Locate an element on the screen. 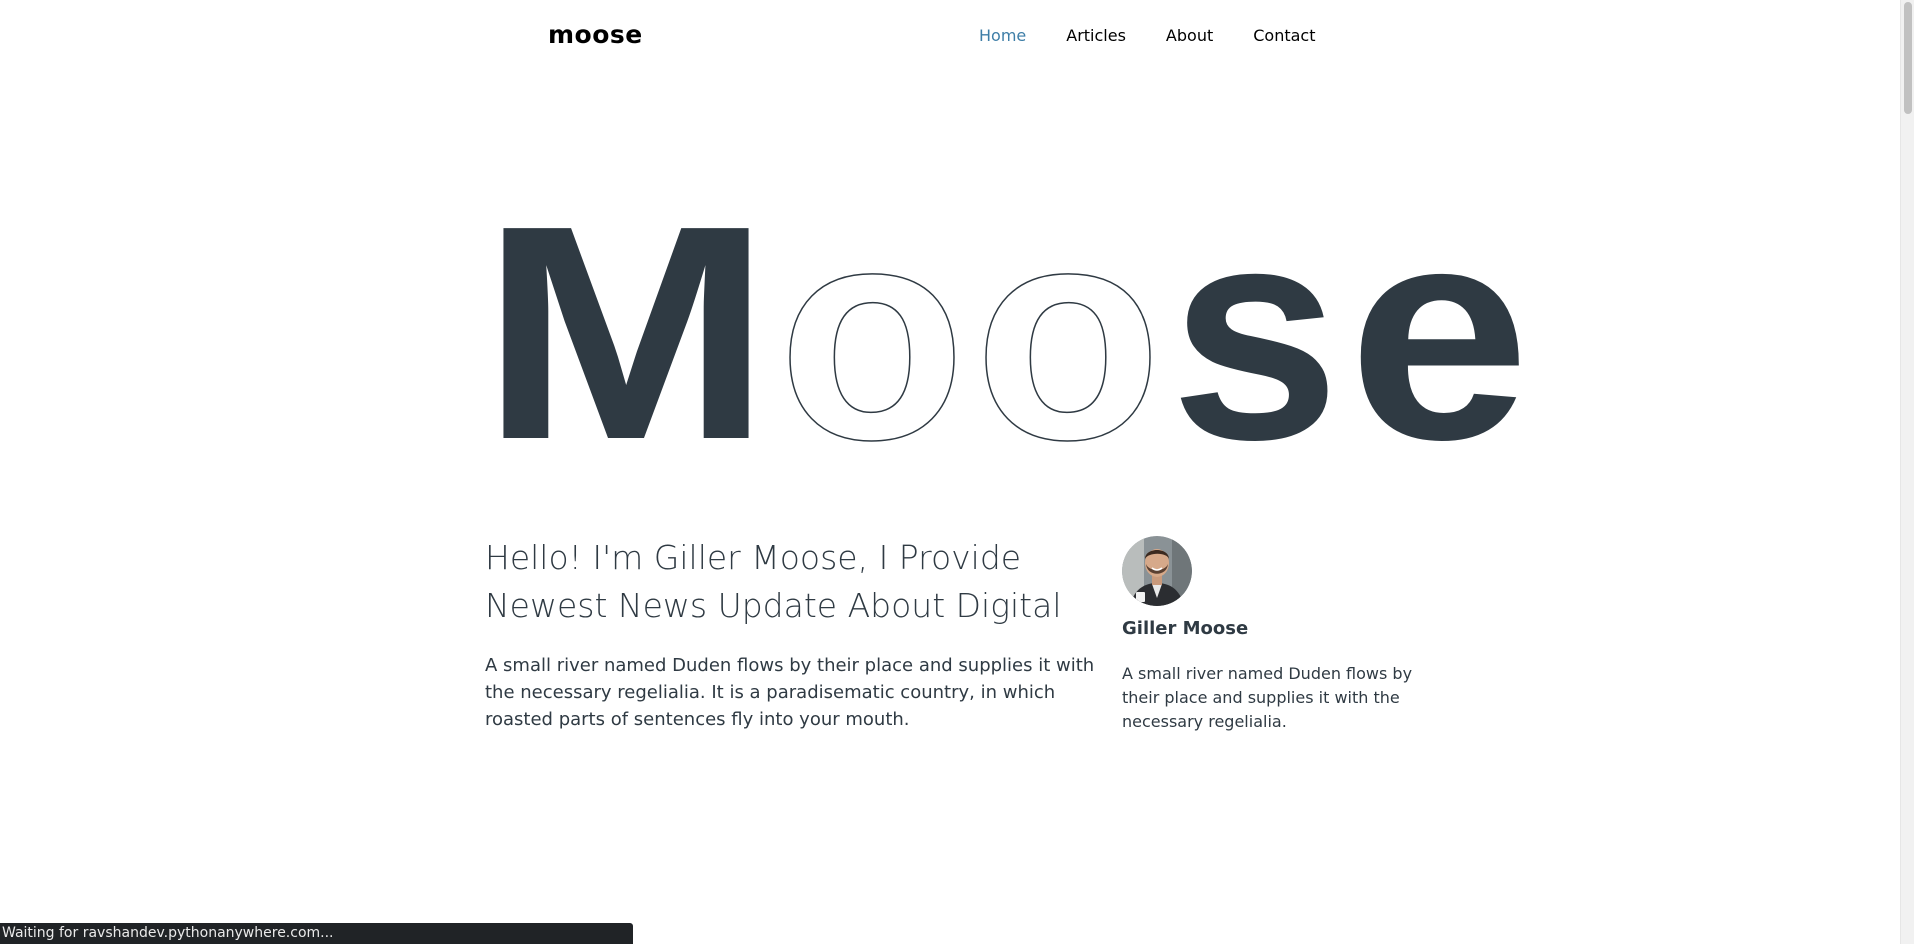  hero-letter-s: s is located at coordinates (1255, 320).